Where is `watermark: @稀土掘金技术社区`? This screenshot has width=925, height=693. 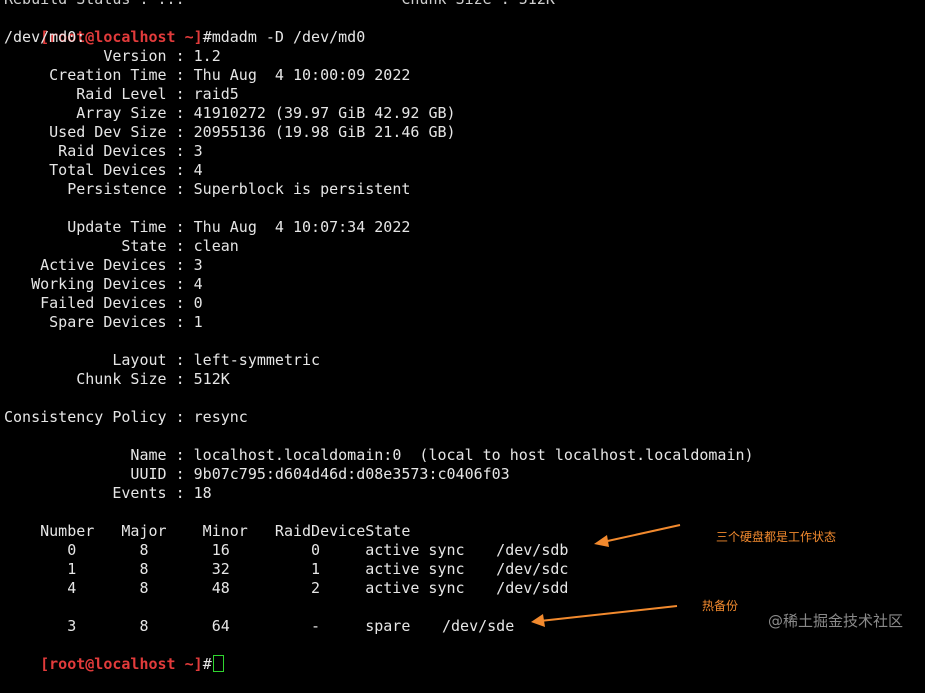
watermark: @稀土掘金技术社区 is located at coordinates (835, 621).